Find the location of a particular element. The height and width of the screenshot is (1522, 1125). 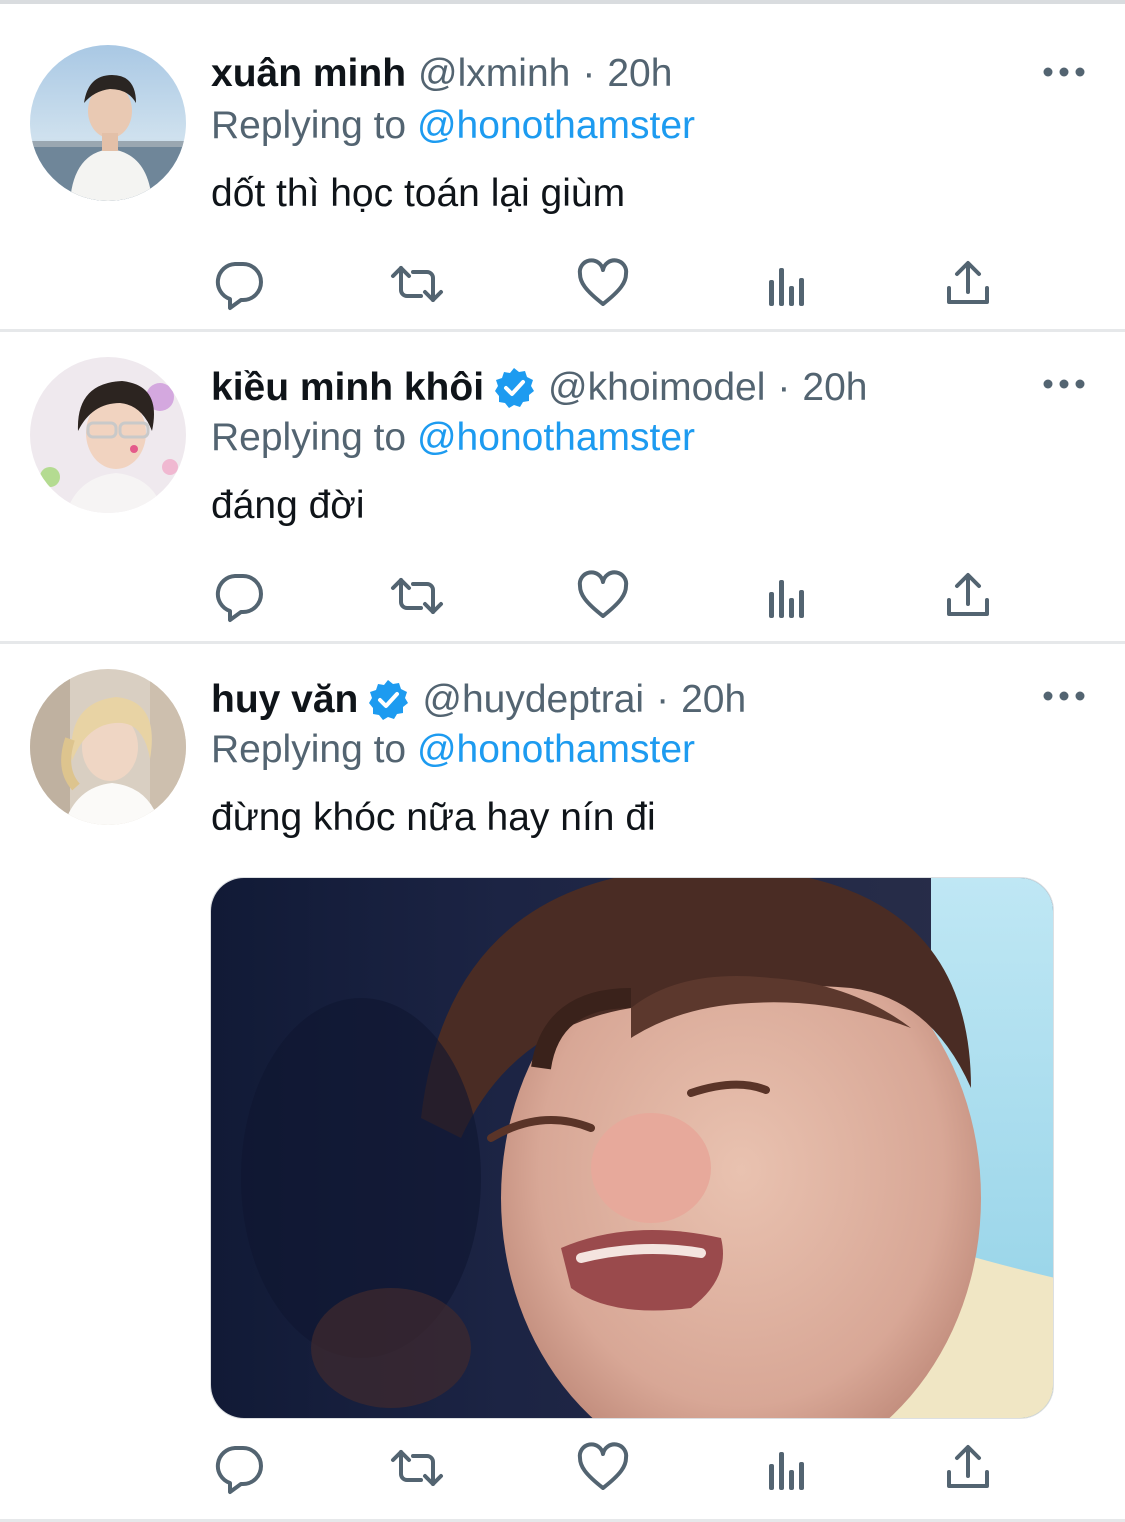

tweet-text: dốt thì học toán lại giùm is located at coordinates (418, 193).